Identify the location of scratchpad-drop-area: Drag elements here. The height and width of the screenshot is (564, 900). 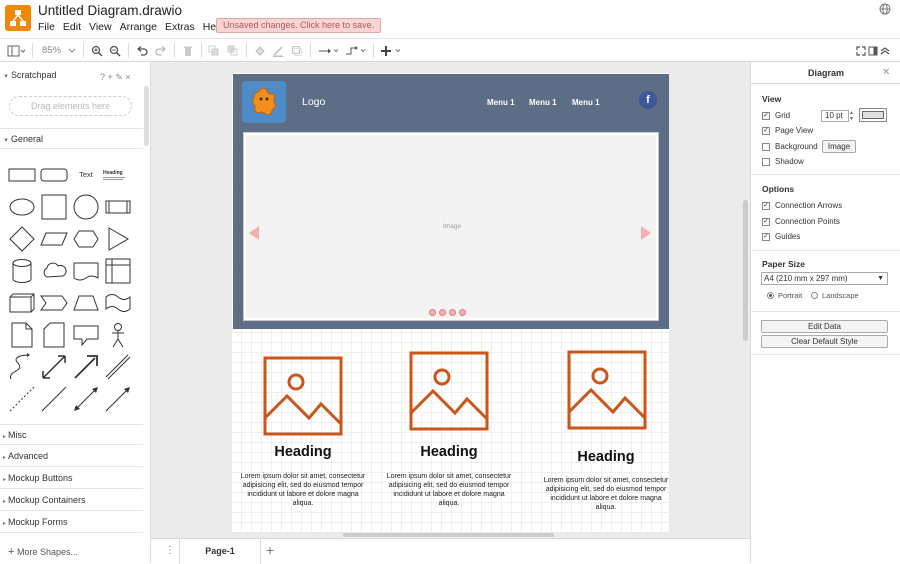
(70, 106).